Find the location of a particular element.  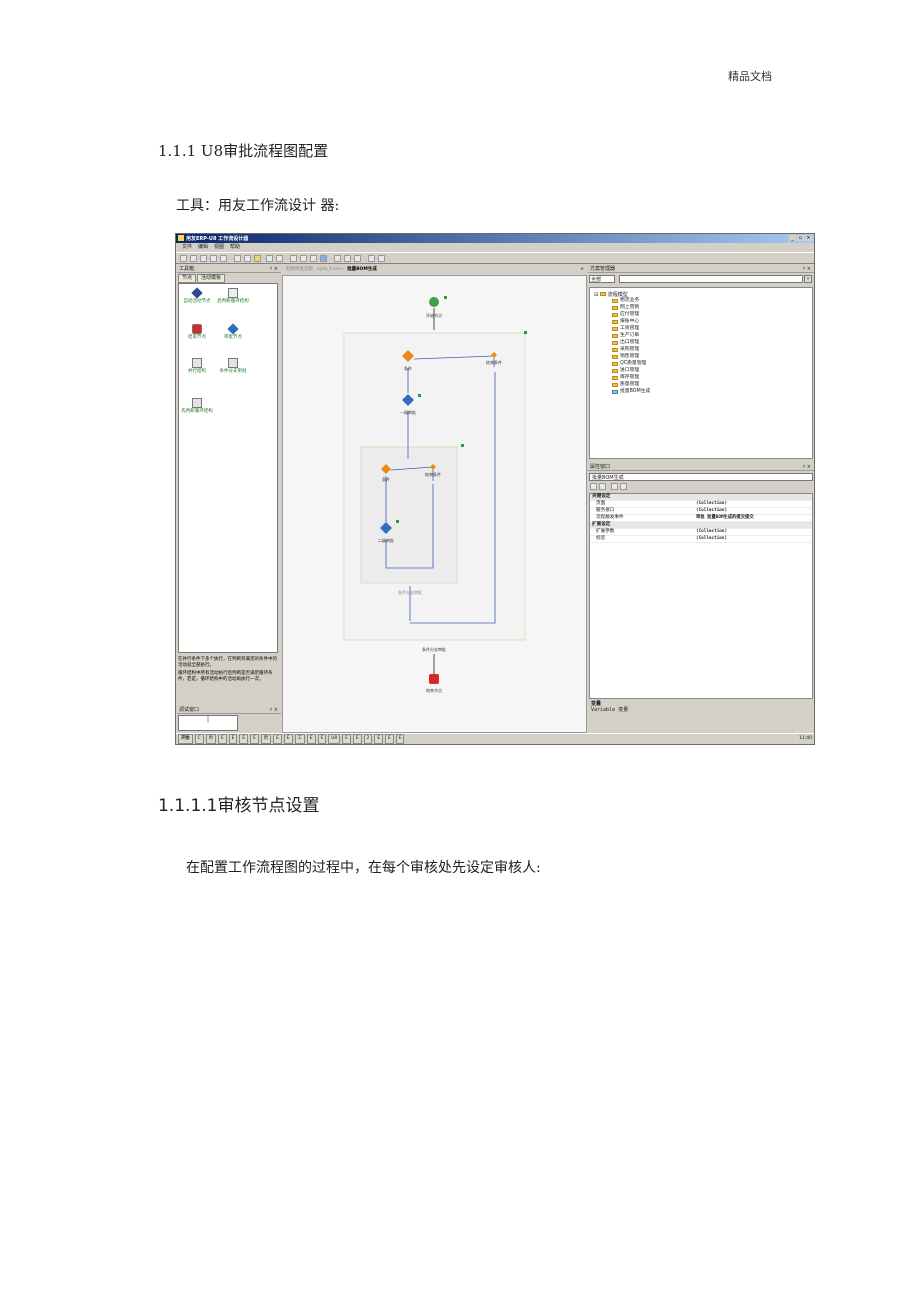

debug-value: | is located at coordinates (208, 723).